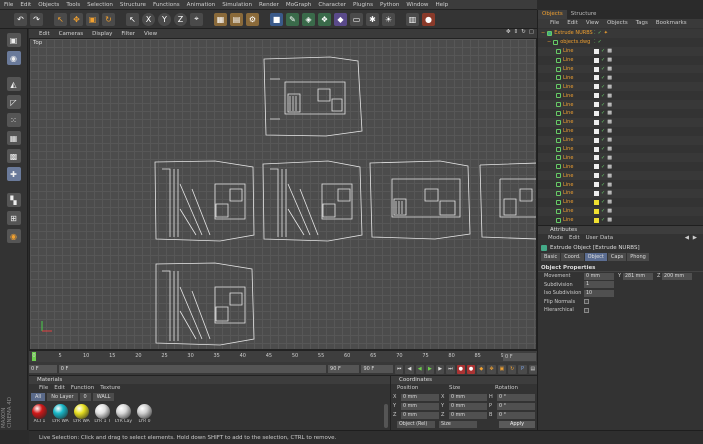 Image resolution: width=703 pixels, height=444 pixels. Describe the element at coordinates (523, 32) in the screenshot. I see `rotate-view-icon: ↻` at that location.